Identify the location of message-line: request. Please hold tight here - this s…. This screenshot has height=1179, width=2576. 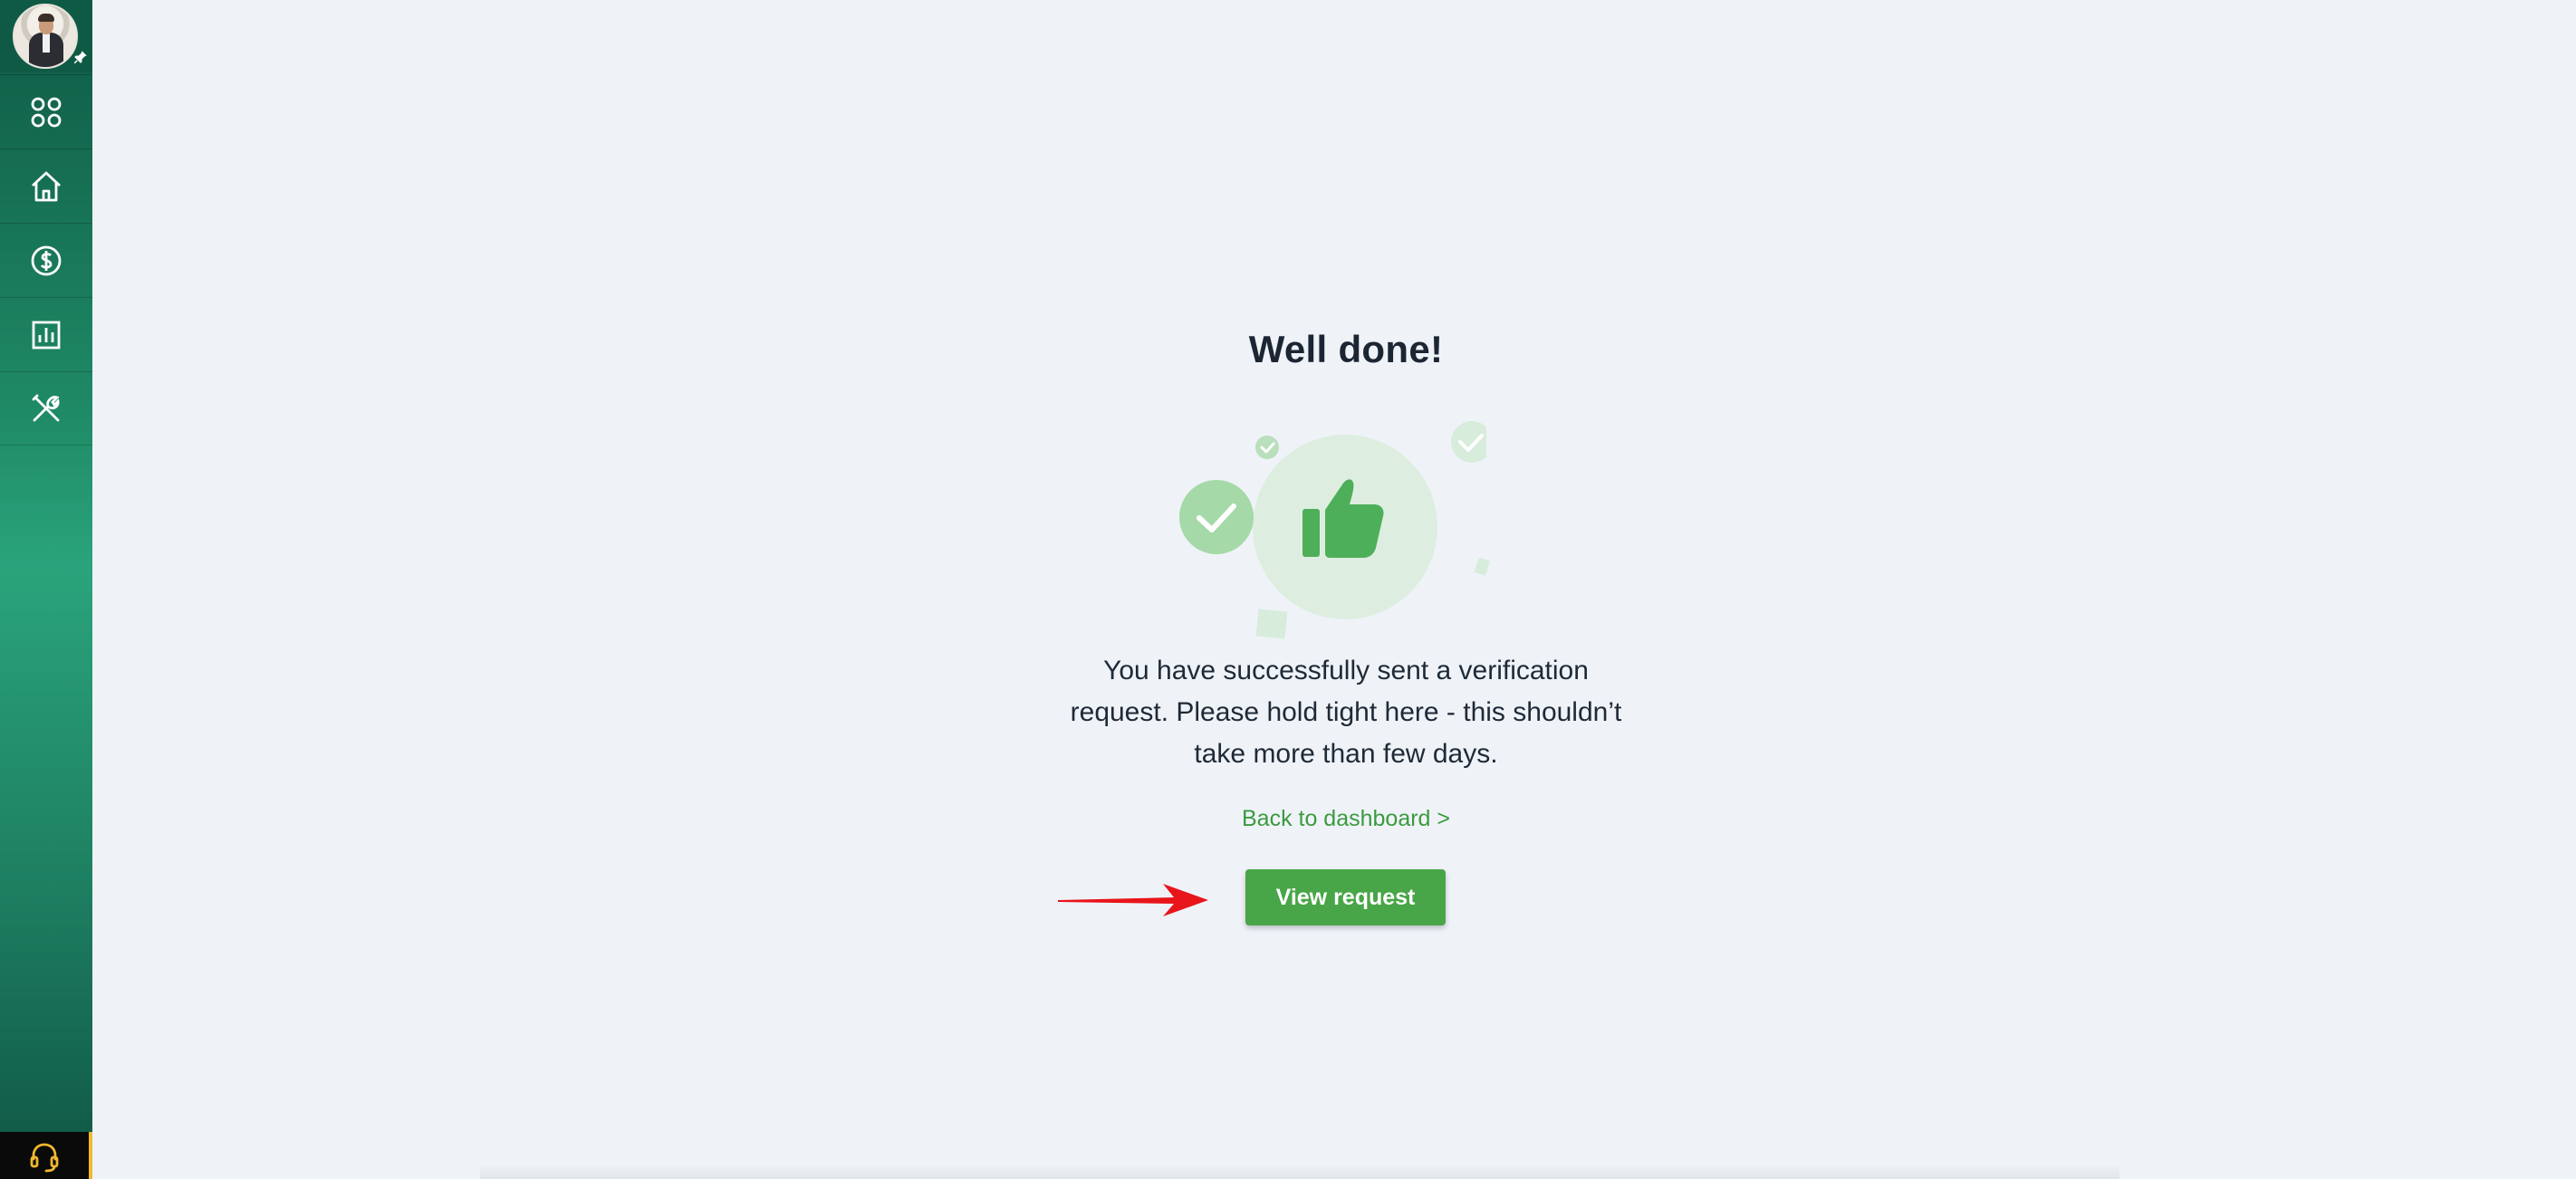
(1346, 712).